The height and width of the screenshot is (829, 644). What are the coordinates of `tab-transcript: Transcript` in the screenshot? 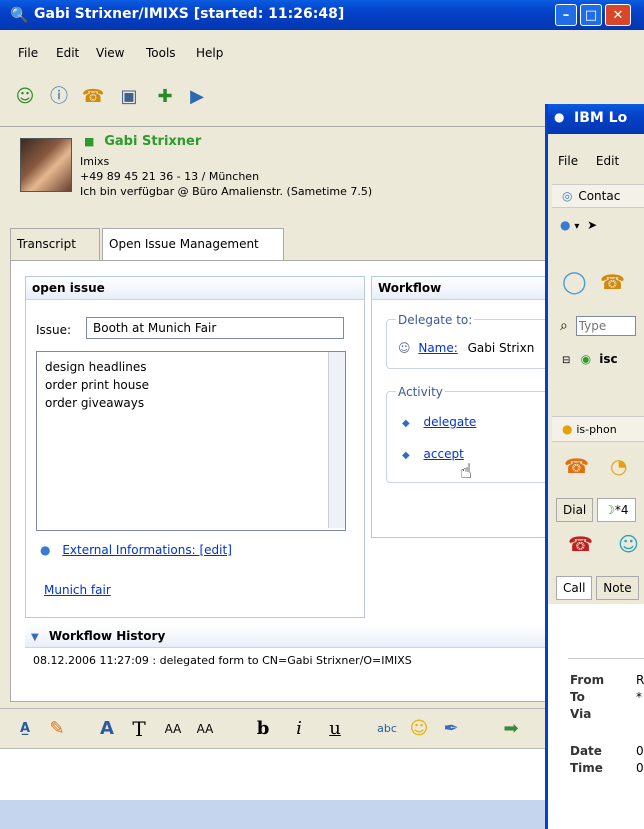 It's located at (55, 244).